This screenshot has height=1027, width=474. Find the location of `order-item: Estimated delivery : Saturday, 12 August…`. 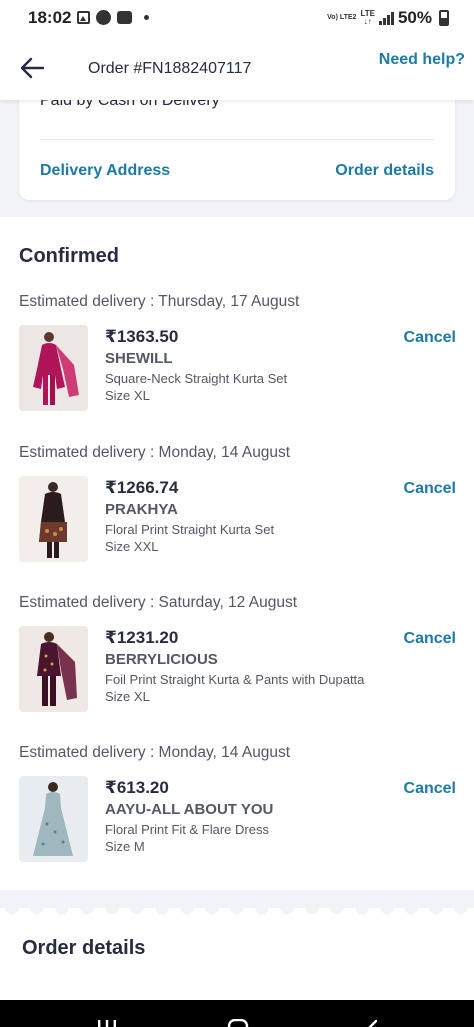

order-item: Estimated delivery : Saturday, 12 August… is located at coordinates (237, 662).